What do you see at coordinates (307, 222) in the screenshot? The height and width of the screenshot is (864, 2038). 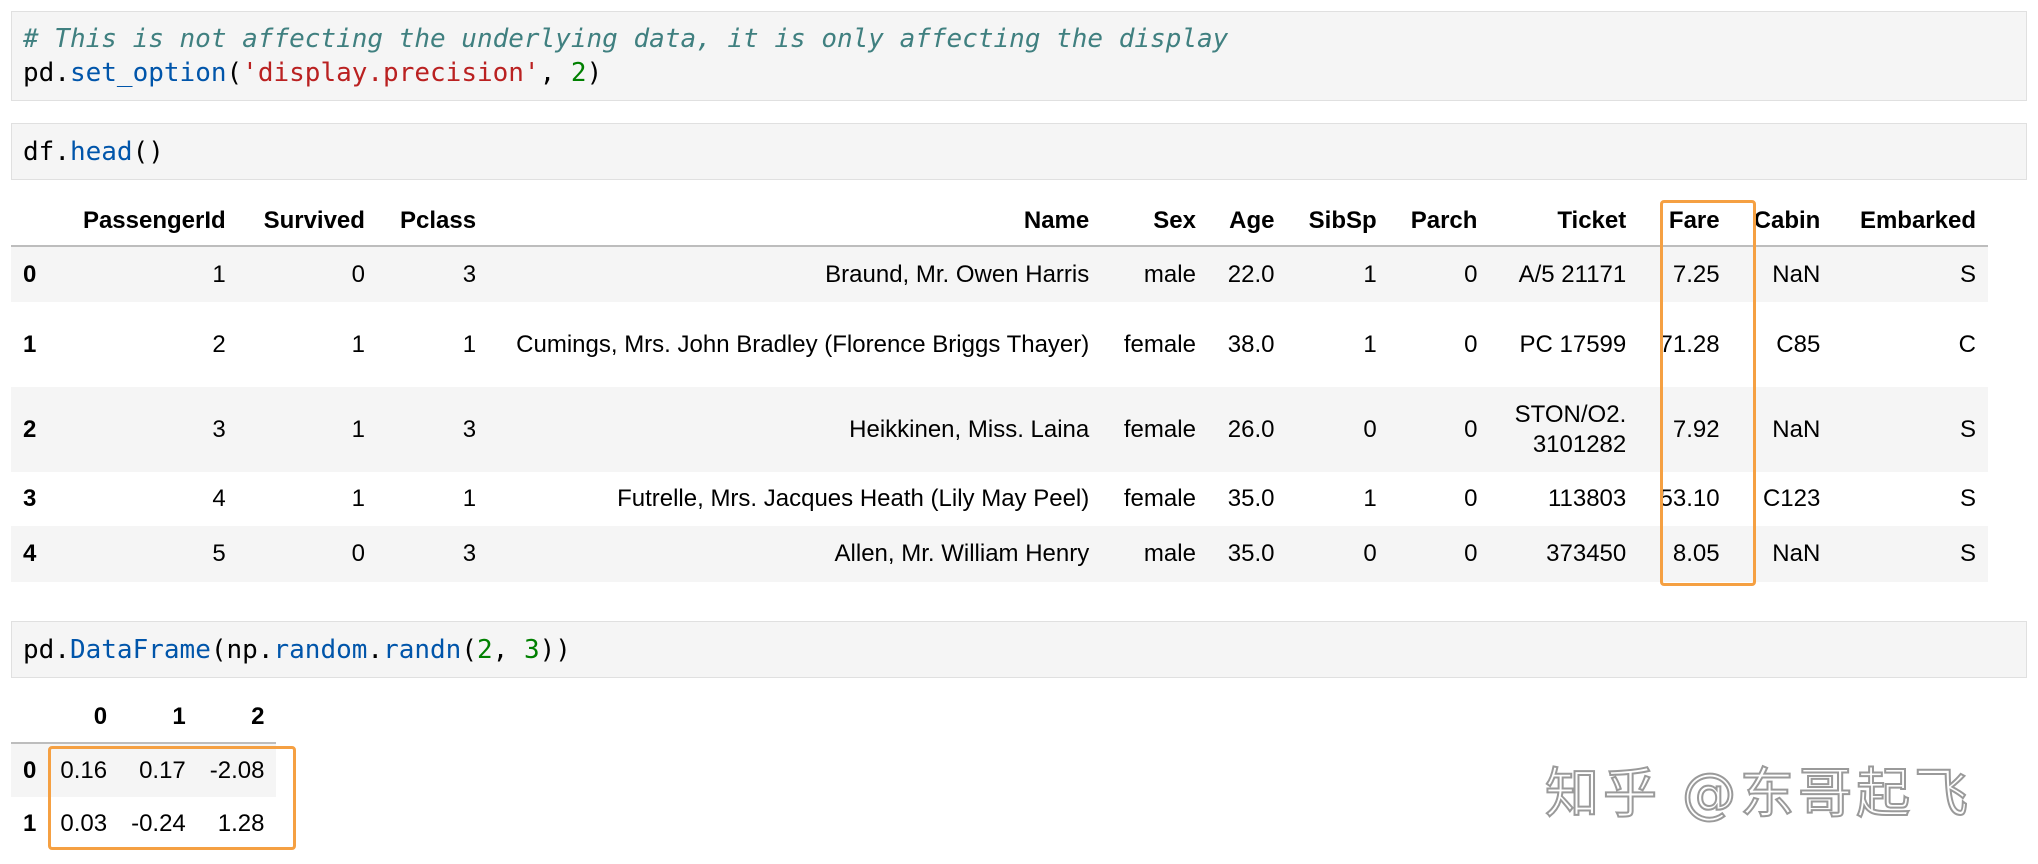 I see `column-header-survived: Survived` at bounding box center [307, 222].